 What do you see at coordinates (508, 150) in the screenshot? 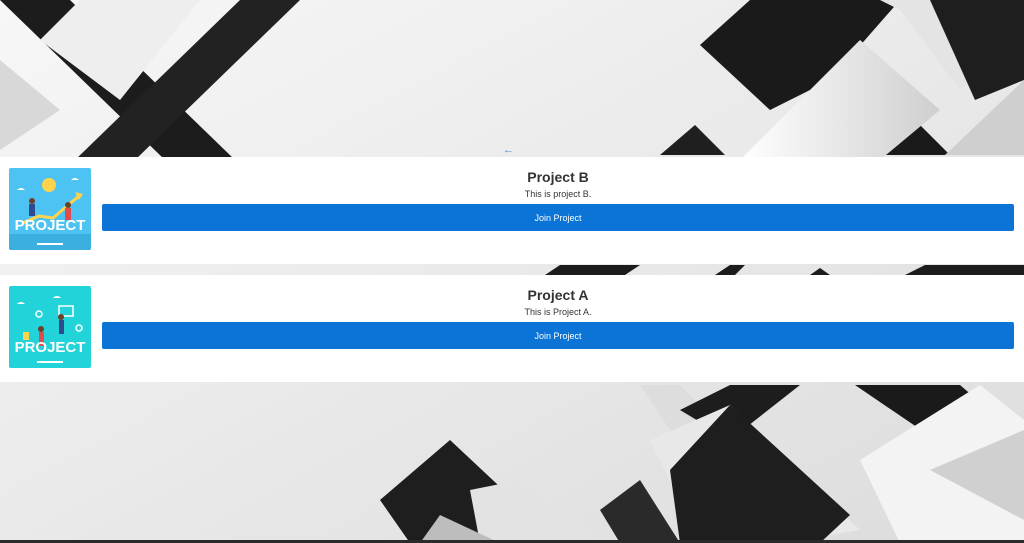
I see `back-arrow-icon: ←` at bounding box center [508, 150].